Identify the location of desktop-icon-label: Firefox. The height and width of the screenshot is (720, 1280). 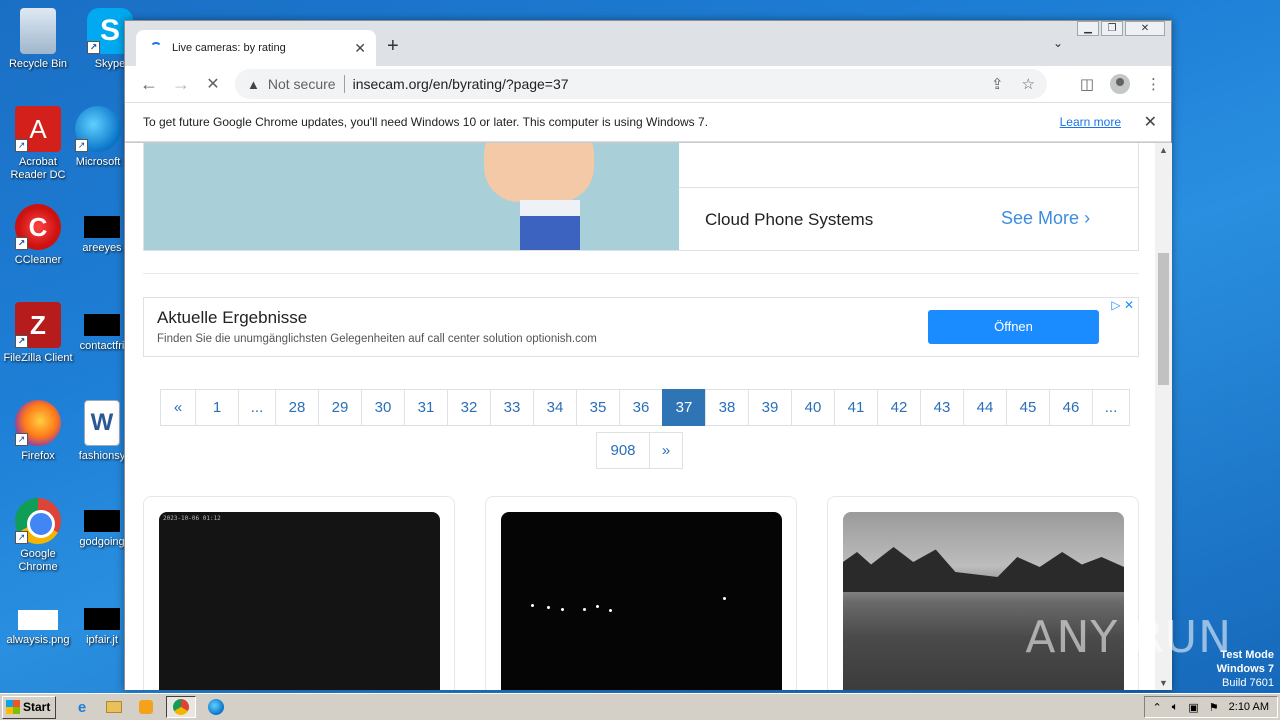
(38, 456).